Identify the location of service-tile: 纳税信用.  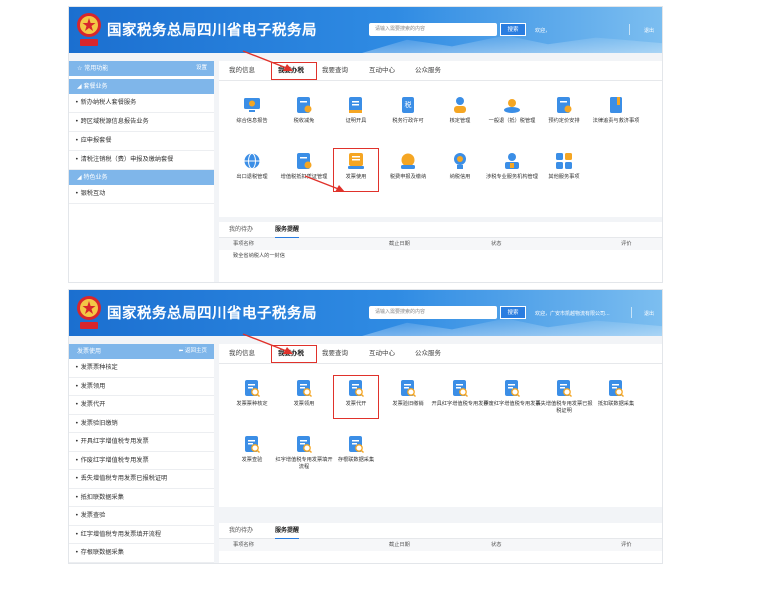
(460, 166).